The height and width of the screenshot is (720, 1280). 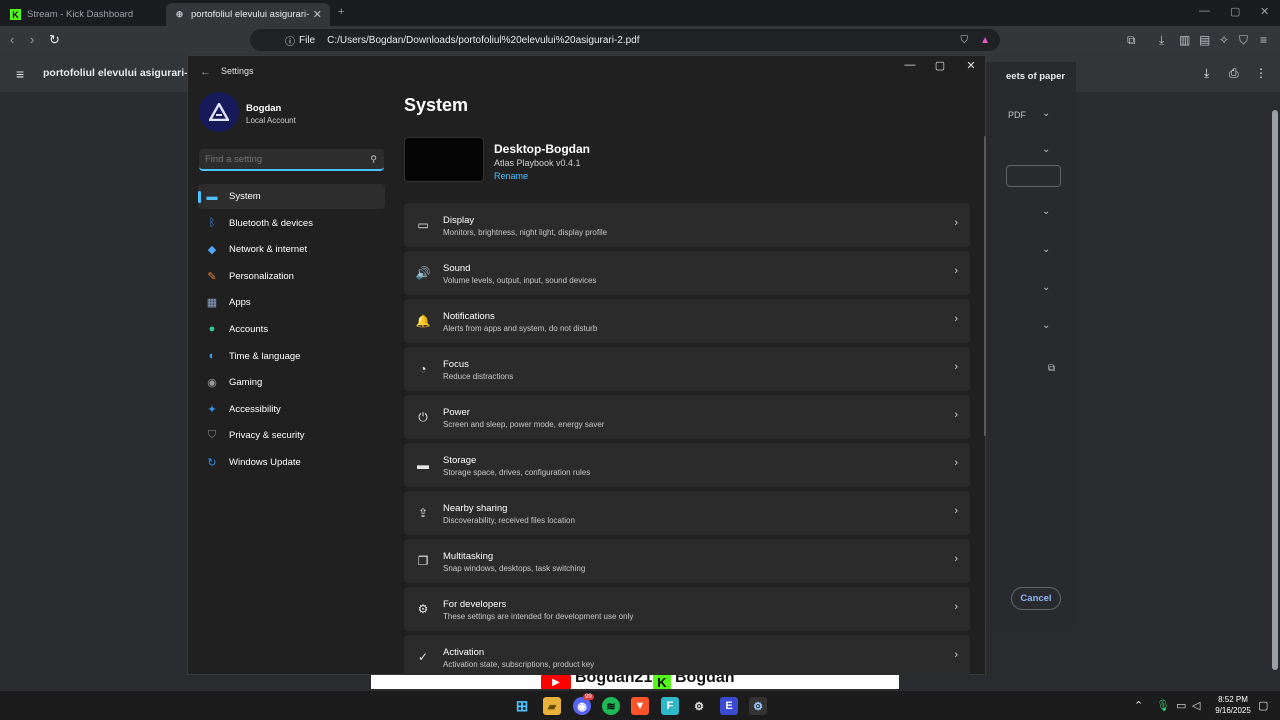 What do you see at coordinates (758, 706) in the screenshot?
I see `settings-app-icon: ⚙` at bounding box center [758, 706].